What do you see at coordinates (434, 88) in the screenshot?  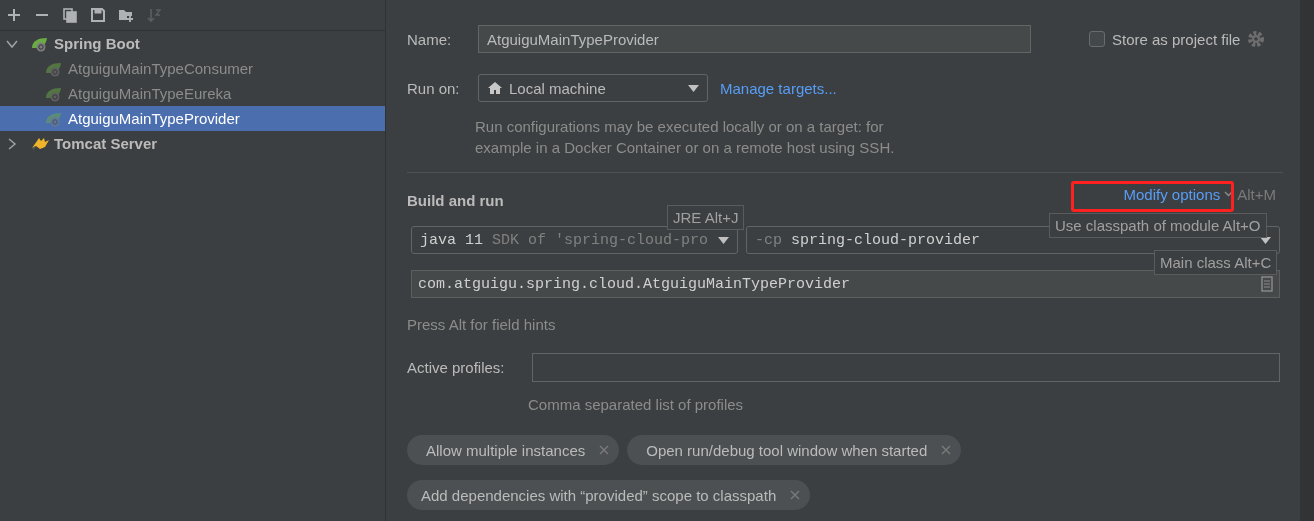 I see `run-on-label: Run on:` at bounding box center [434, 88].